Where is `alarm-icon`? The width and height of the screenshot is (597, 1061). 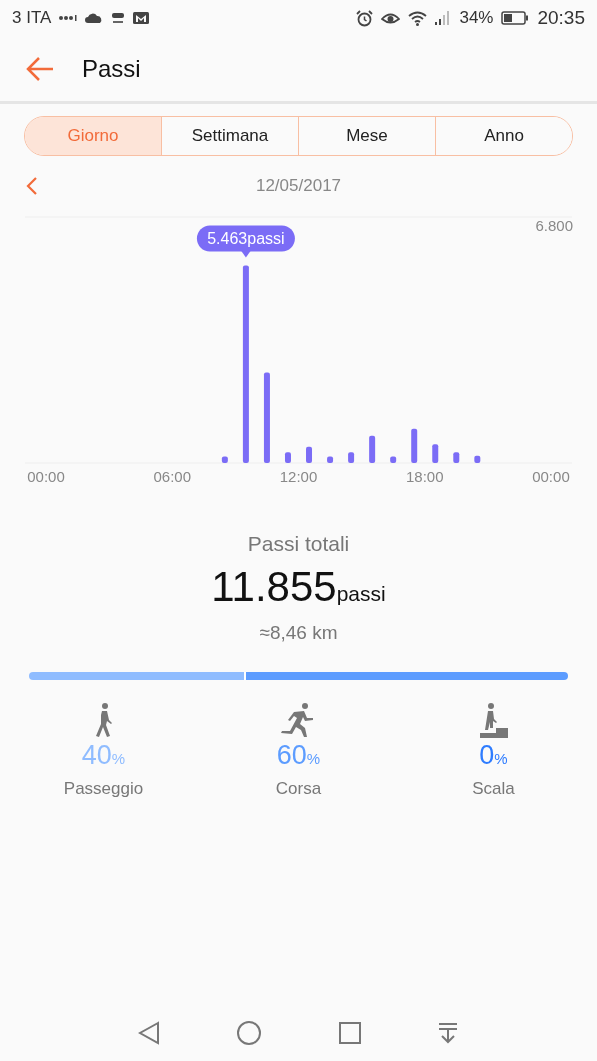 alarm-icon is located at coordinates (365, 18).